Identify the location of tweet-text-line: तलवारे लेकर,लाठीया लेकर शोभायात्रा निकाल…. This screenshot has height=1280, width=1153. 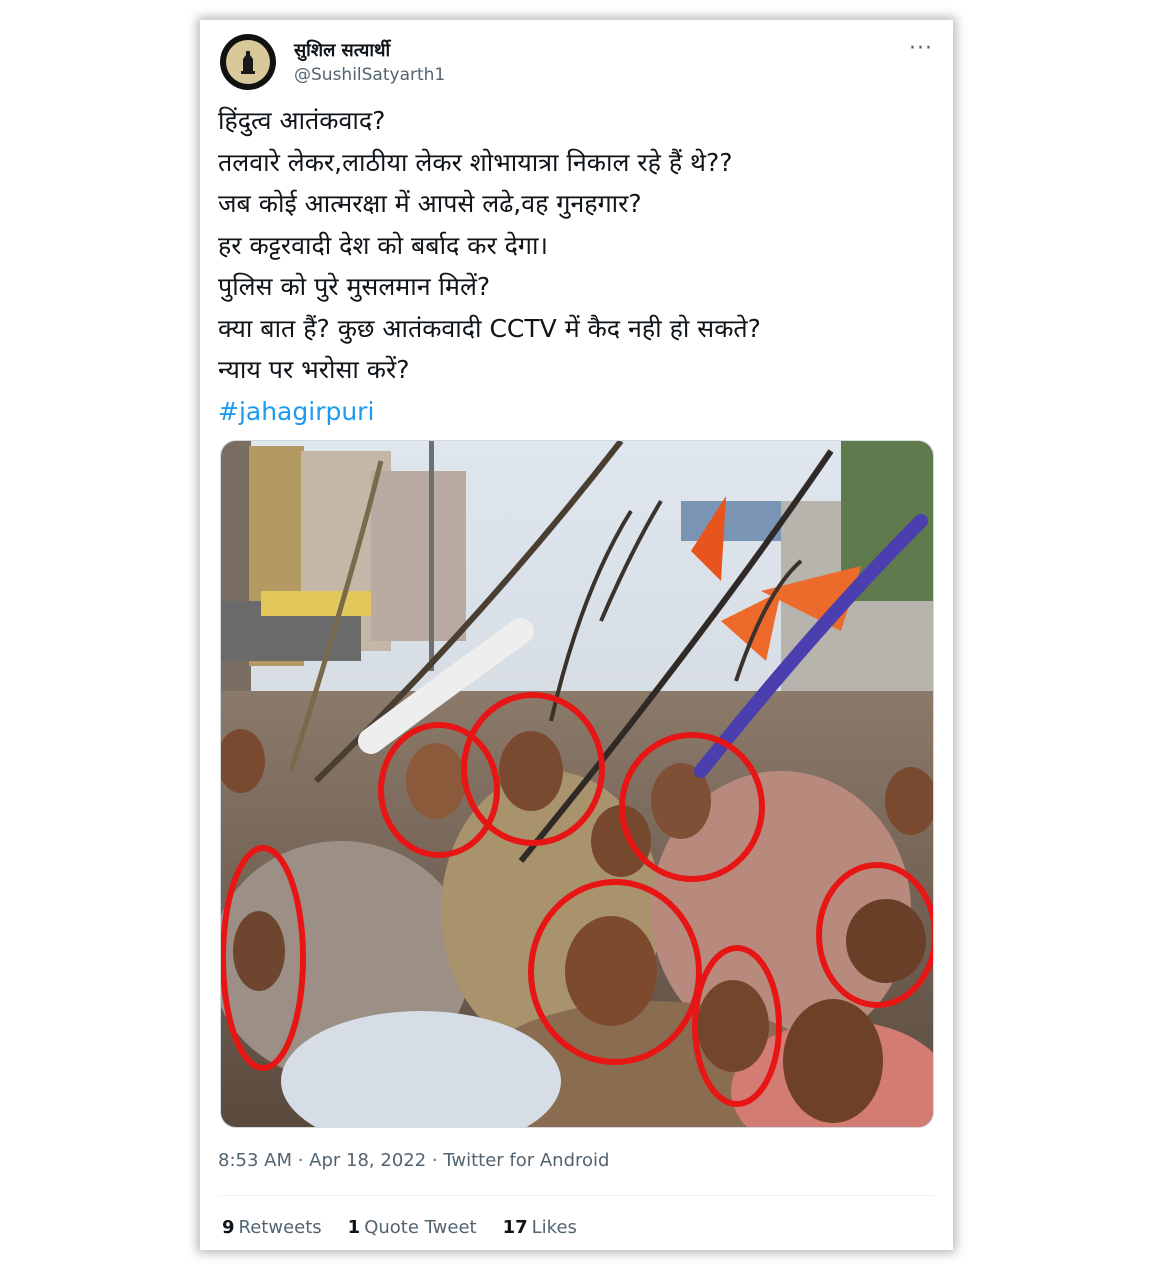
(475, 162).